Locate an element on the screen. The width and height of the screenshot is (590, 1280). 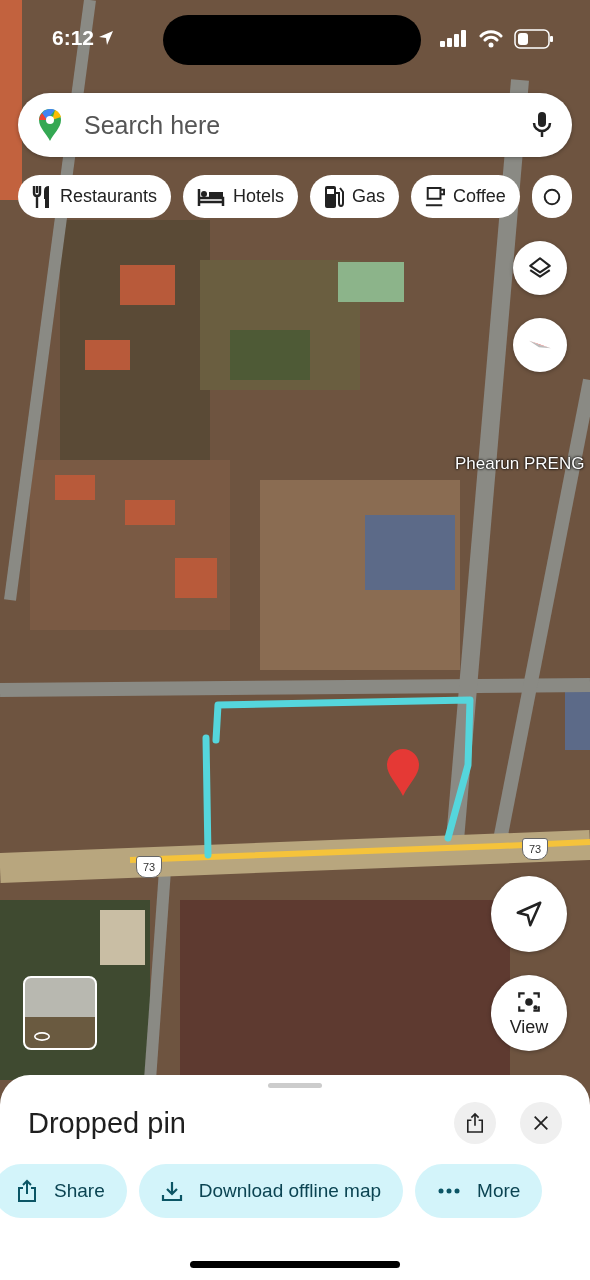
search-field: Search here is located at coordinates (295, 125).